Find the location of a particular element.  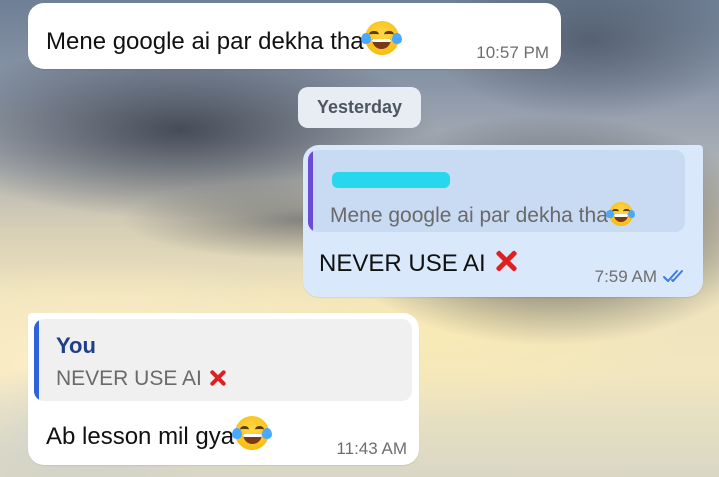

message-time: 11:43 AM is located at coordinates (371, 448).